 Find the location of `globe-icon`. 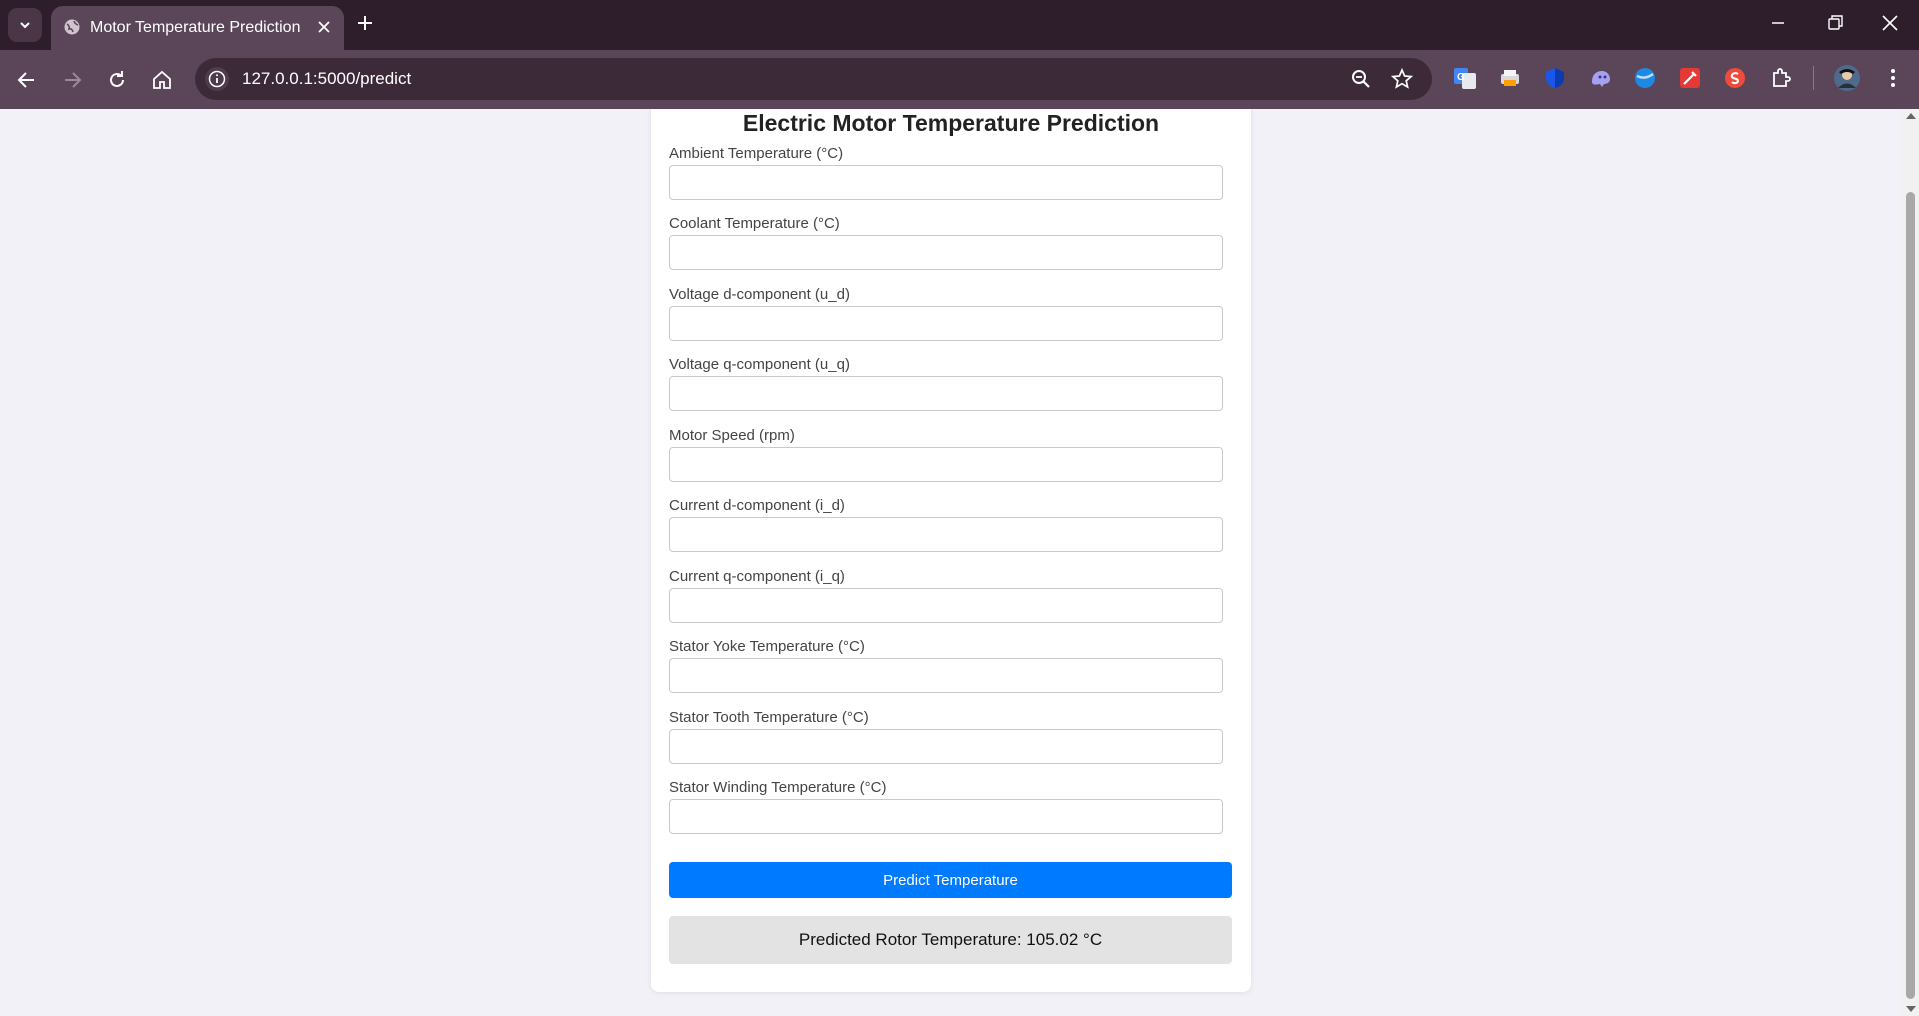

globe-icon is located at coordinates (72, 27).